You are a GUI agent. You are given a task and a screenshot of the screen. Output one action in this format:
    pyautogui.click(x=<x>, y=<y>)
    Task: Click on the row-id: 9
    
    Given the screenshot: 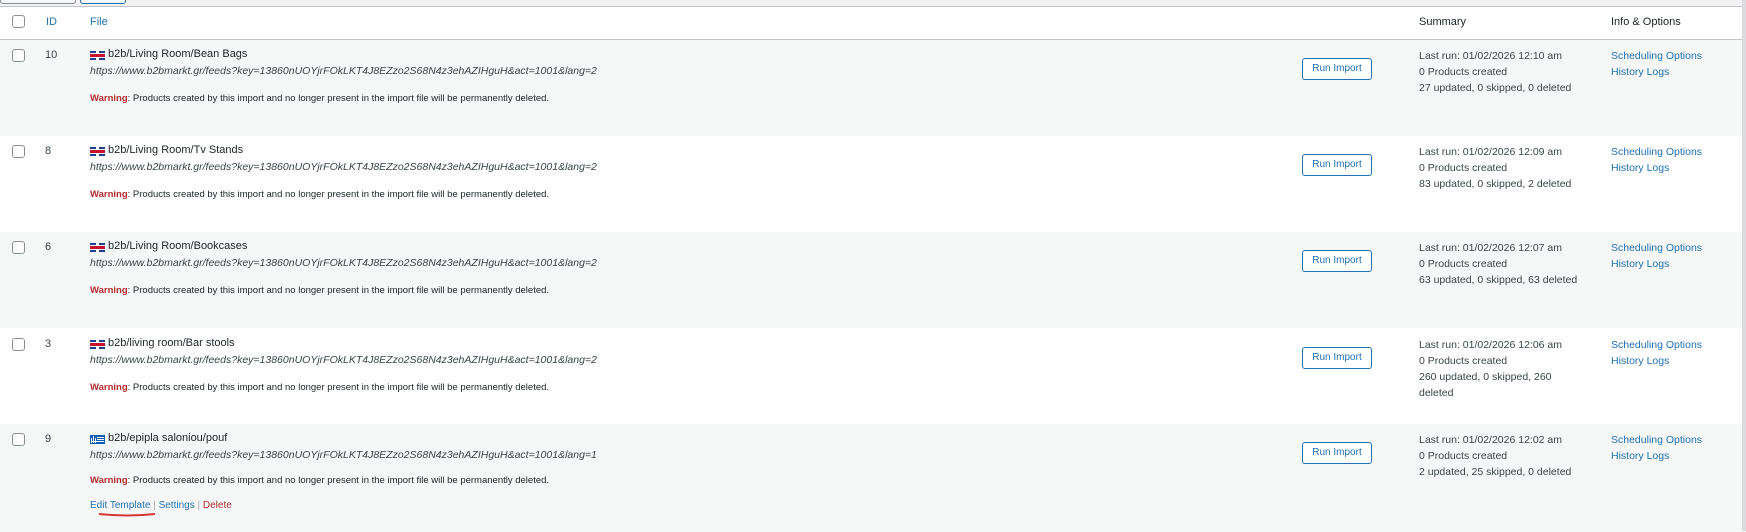 What is the action you would take?
    pyautogui.click(x=48, y=439)
    